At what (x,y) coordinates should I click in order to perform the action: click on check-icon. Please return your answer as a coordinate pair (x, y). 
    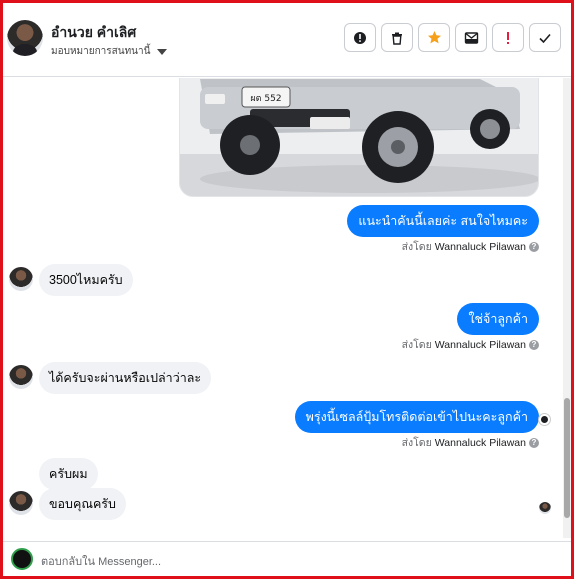
    Looking at the image, I should click on (545, 38).